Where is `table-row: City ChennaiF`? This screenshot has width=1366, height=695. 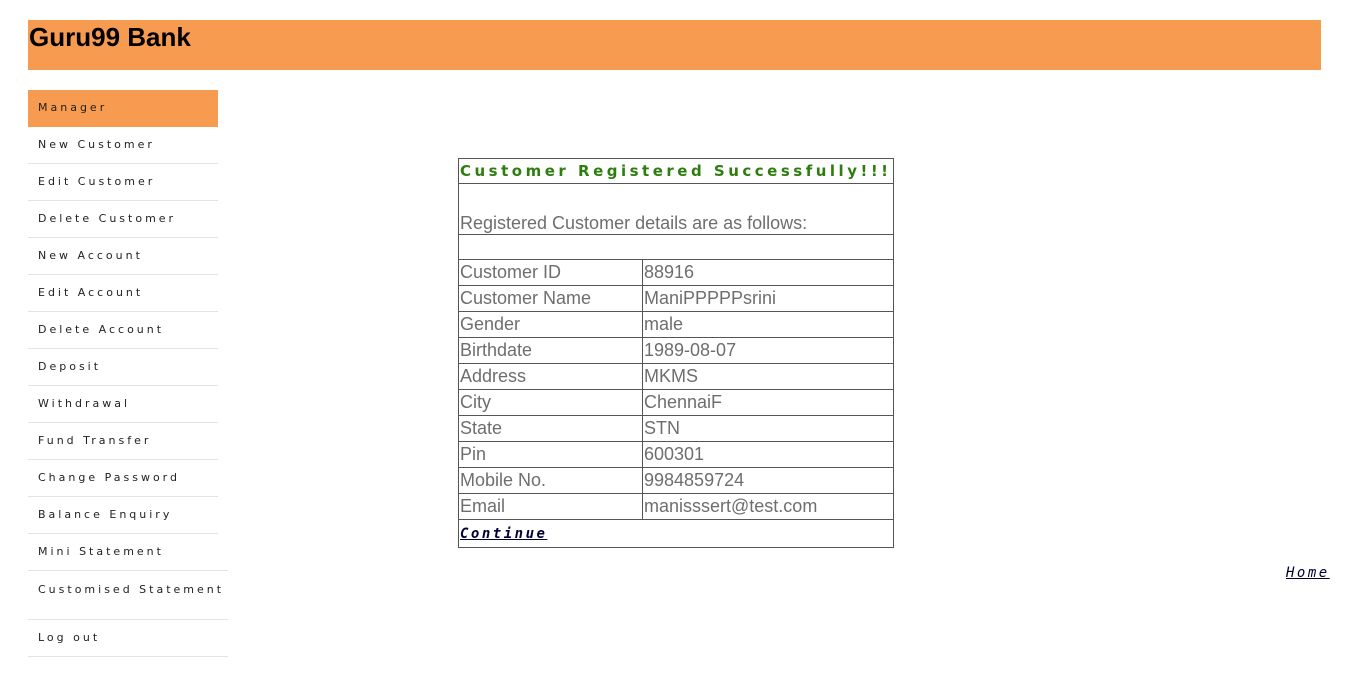
table-row: City ChennaiF is located at coordinates (676, 402).